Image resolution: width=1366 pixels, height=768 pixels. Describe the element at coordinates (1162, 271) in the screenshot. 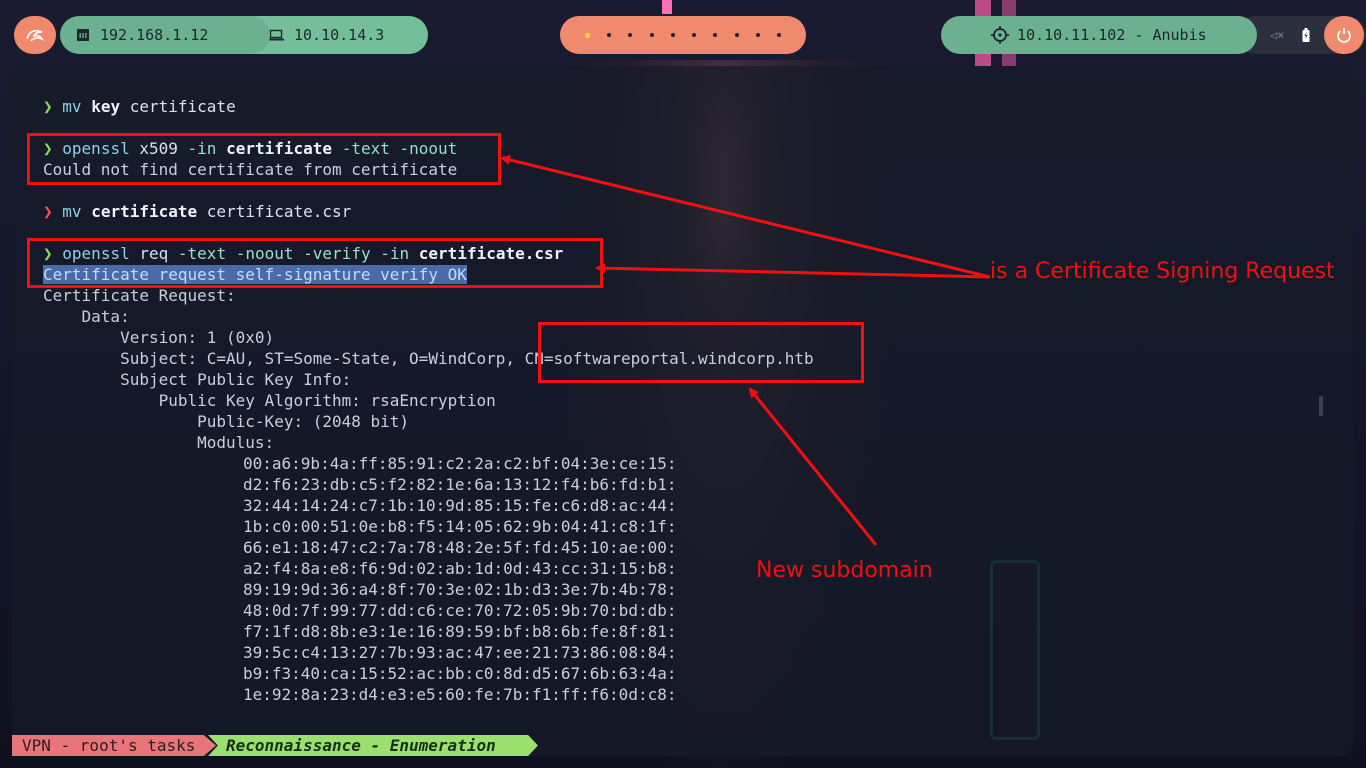

I see `annotation-csr-note: is a Certificate Signing Request` at that location.